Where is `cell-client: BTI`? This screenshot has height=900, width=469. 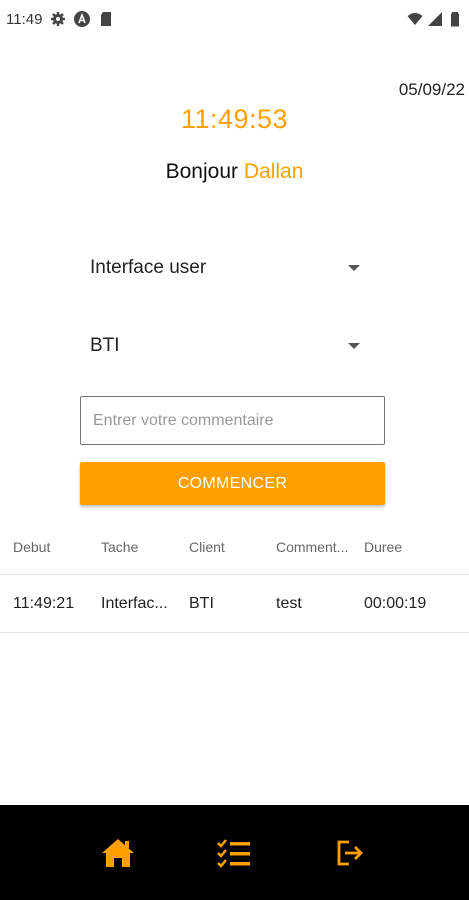
cell-client: BTI is located at coordinates (201, 603).